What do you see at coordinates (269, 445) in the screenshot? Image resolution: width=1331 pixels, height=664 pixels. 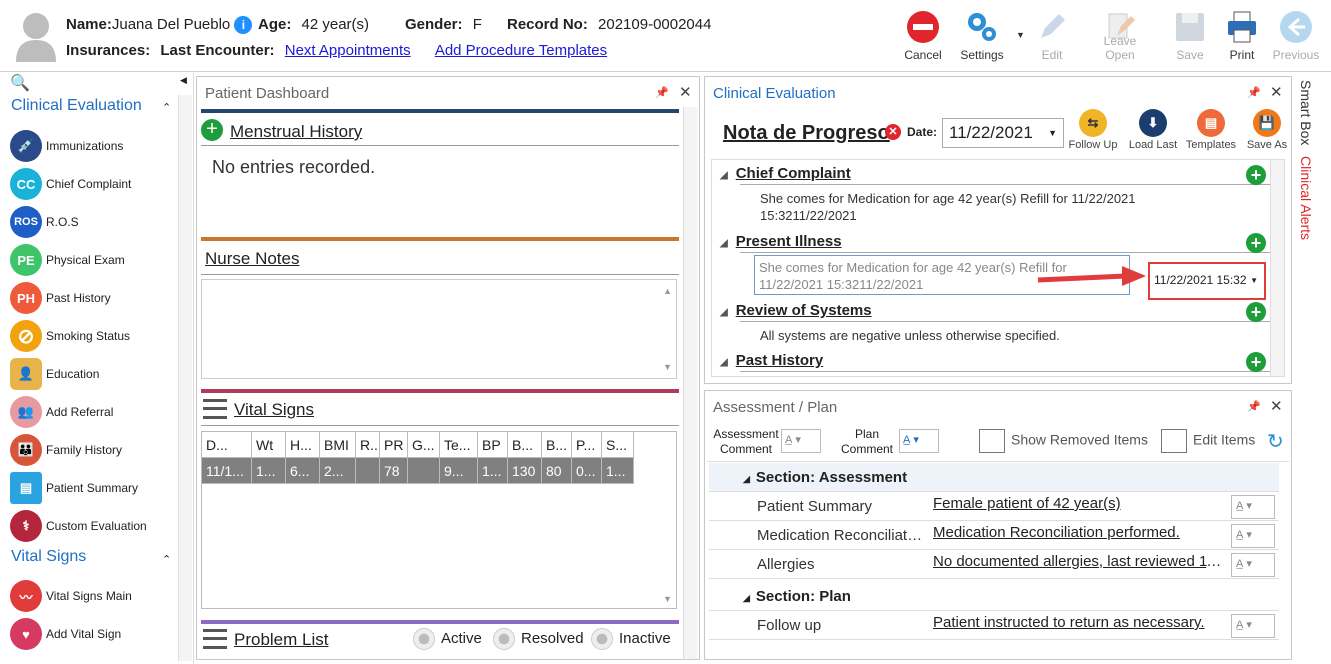 I see `column-header: Wt` at bounding box center [269, 445].